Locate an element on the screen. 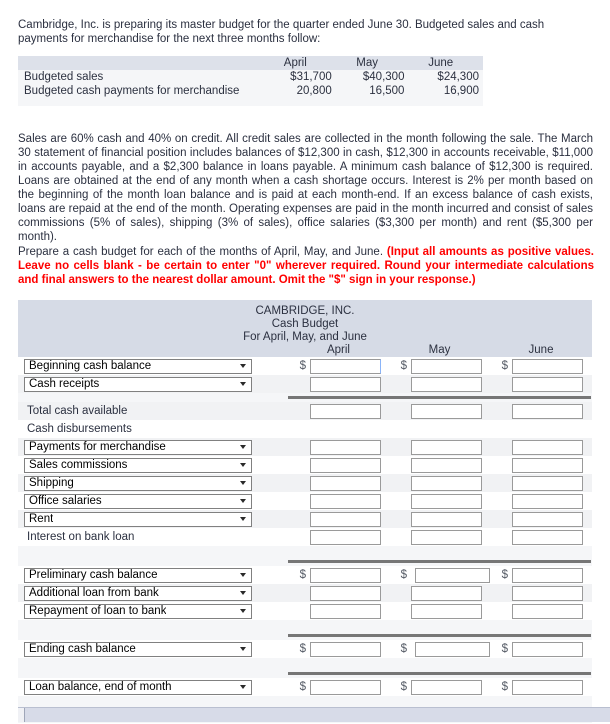  row-sales-commissions: Sales commissions is located at coordinates (305, 465).